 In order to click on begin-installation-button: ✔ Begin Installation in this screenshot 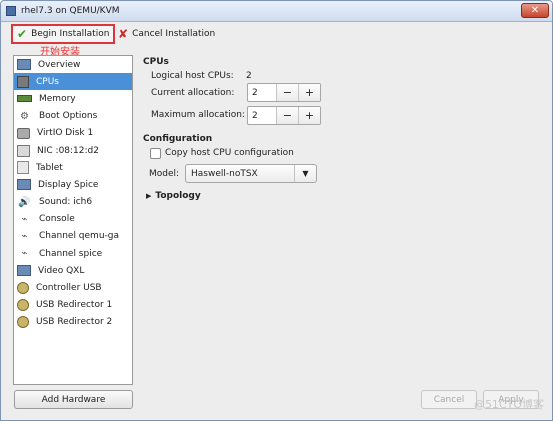, I will do `click(63, 34)`.